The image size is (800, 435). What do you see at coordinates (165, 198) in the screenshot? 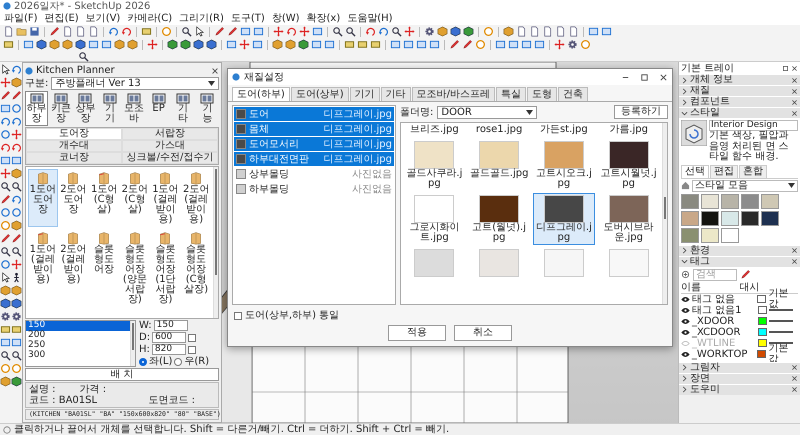
I see `catalog-item: 1도어(걸레받이용)` at bounding box center [165, 198].